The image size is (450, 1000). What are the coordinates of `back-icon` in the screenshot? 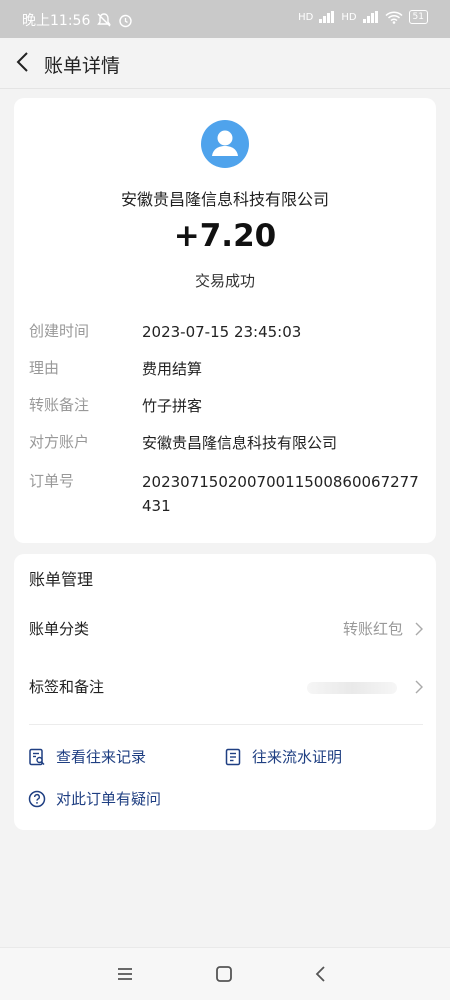 It's located at (321, 974).